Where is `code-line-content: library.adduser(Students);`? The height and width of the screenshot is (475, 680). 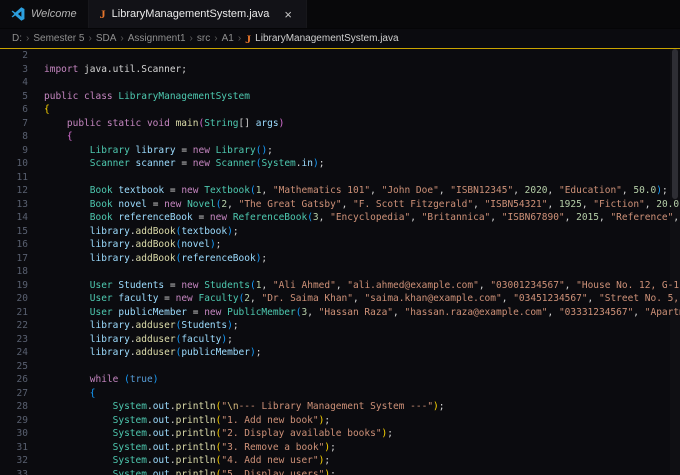 code-line-content: library.adduser(Students); is located at coordinates (164, 325).